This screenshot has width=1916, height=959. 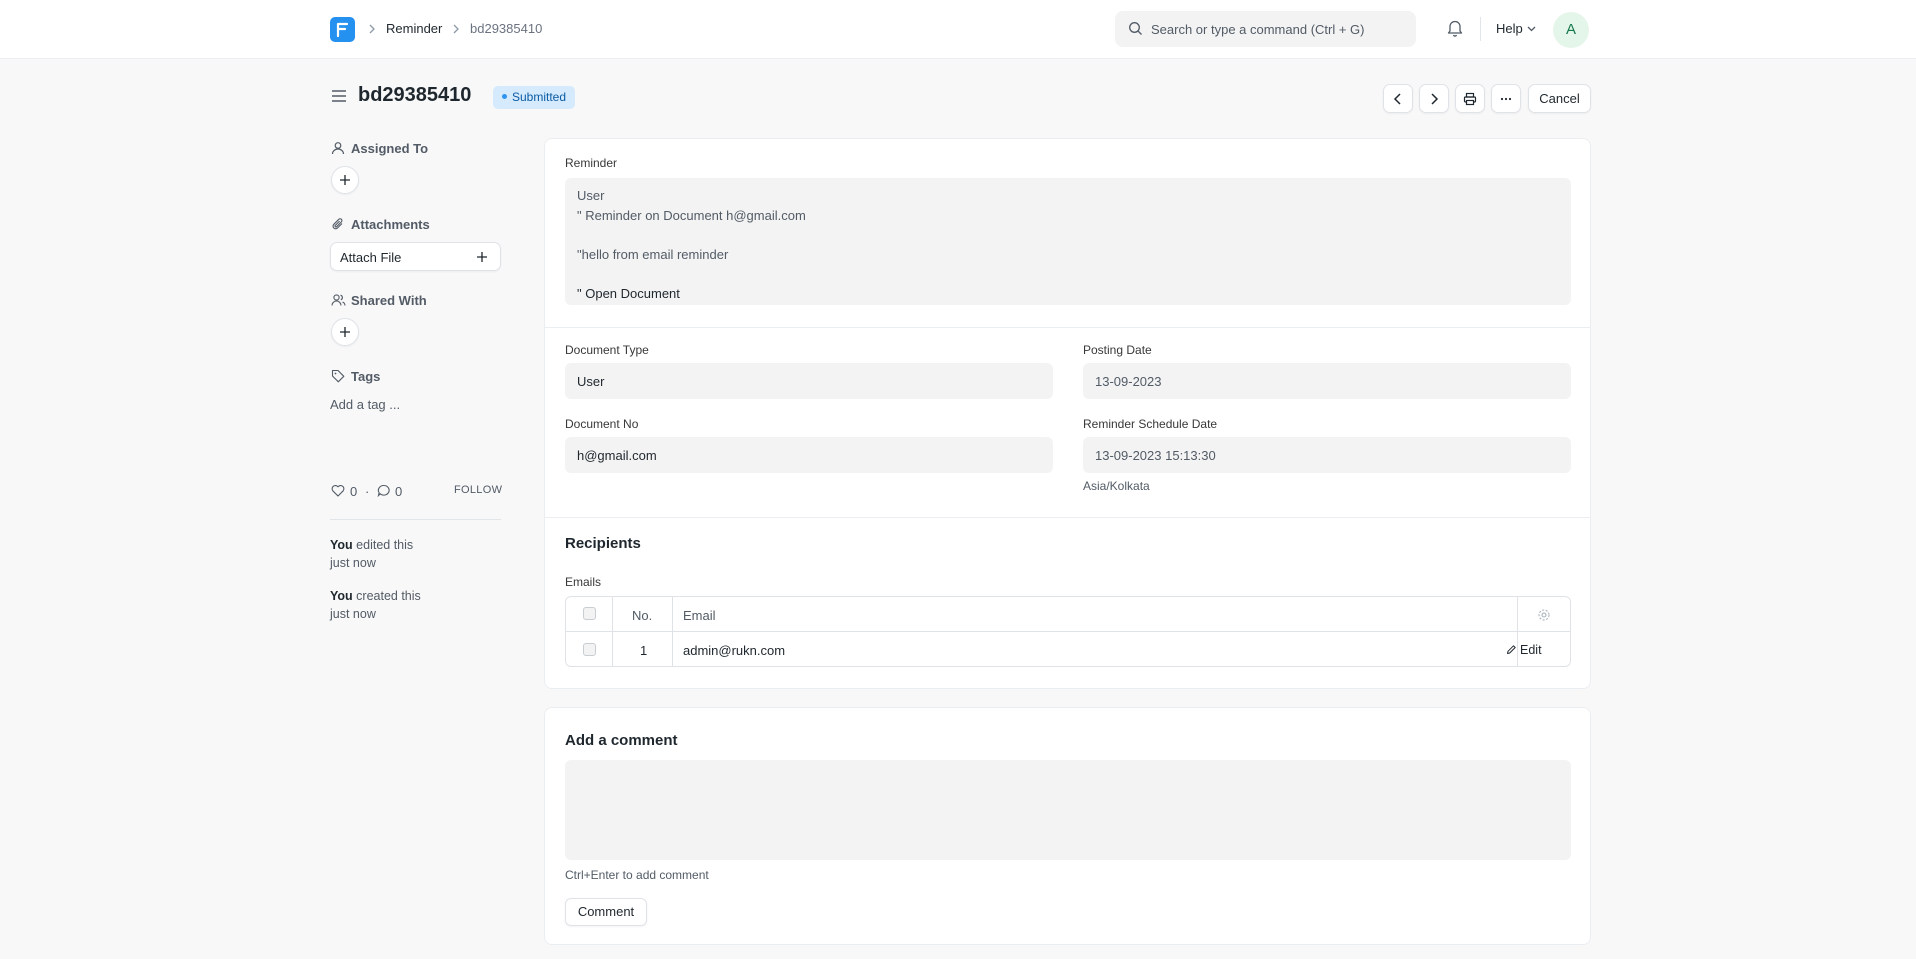 I want to click on edit-row-button: Edit, so click(x=1524, y=650).